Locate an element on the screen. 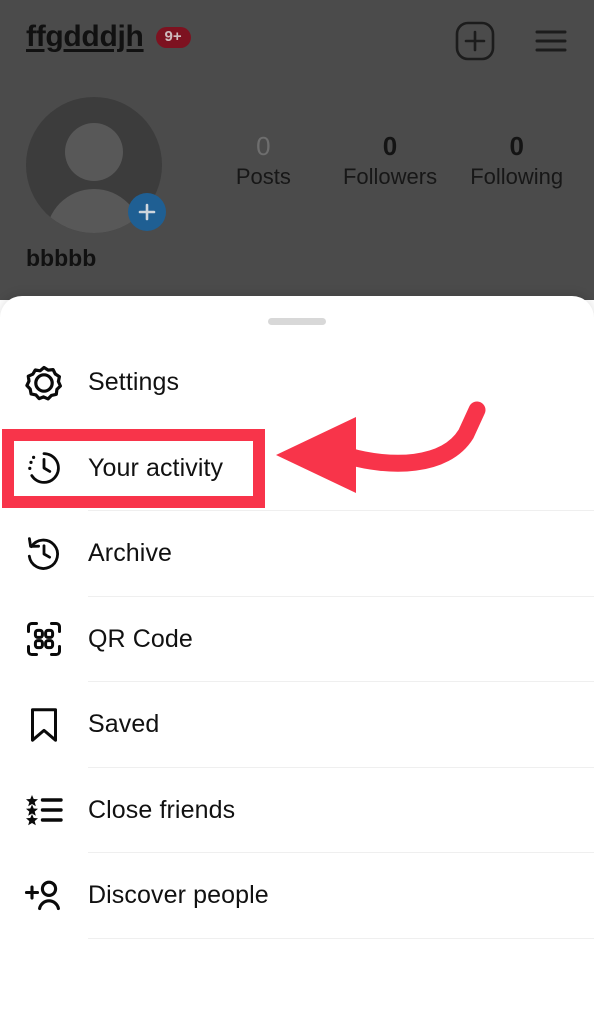 The image size is (594, 1024). notification-badge: 9+ is located at coordinates (173, 37).